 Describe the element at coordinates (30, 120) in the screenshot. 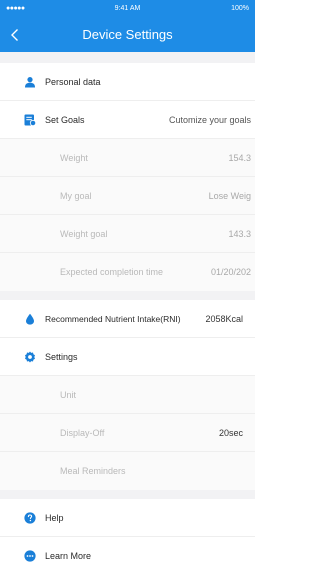

I see `goal-list-icon` at that location.